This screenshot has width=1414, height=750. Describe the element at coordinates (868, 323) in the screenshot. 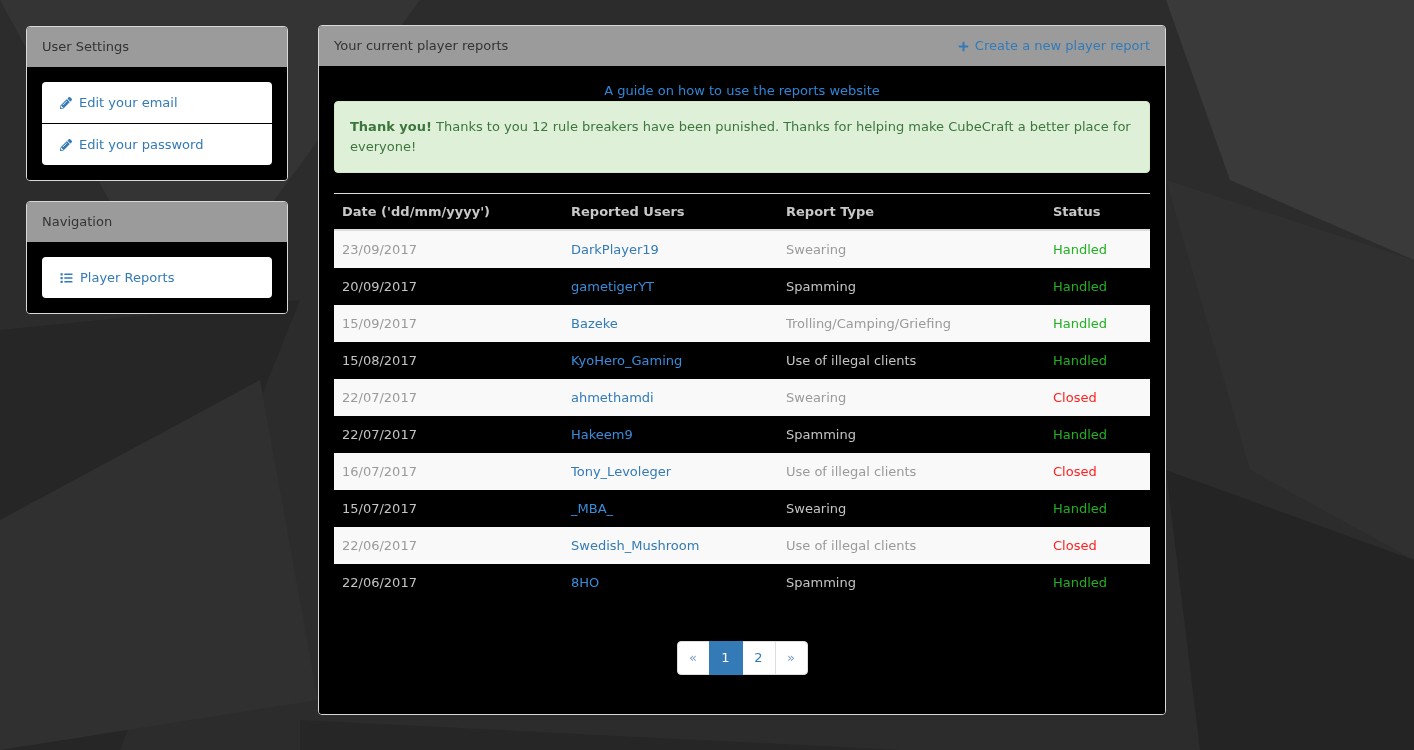

I see `table-cell-text: Trolling/Camping/Griefing` at that location.